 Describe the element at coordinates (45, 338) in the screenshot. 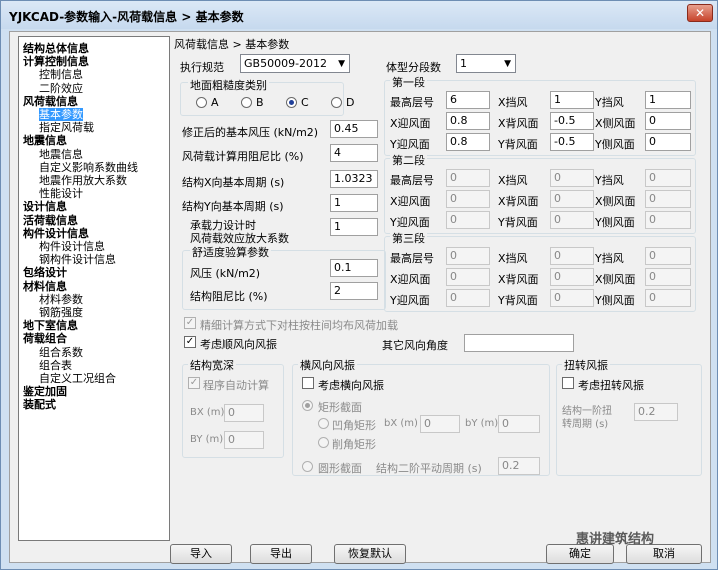

I see `tree-item: 荷载组合` at that location.